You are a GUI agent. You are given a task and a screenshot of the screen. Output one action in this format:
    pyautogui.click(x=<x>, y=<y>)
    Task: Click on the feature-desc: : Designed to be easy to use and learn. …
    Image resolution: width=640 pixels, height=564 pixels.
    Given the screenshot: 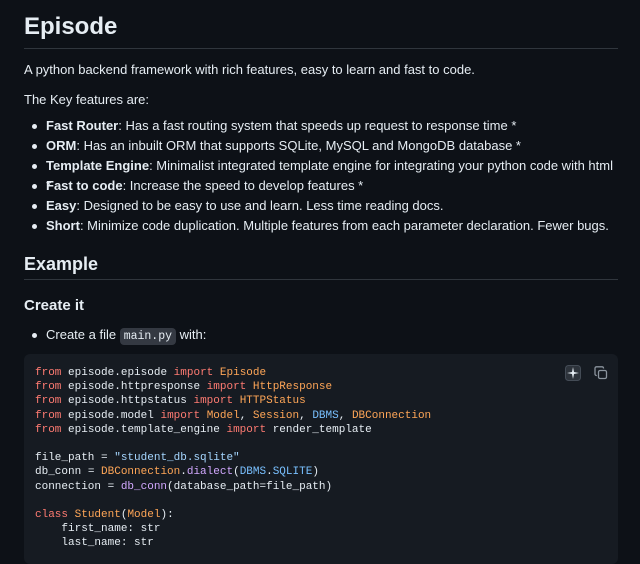 What is the action you would take?
    pyautogui.click(x=260, y=205)
    